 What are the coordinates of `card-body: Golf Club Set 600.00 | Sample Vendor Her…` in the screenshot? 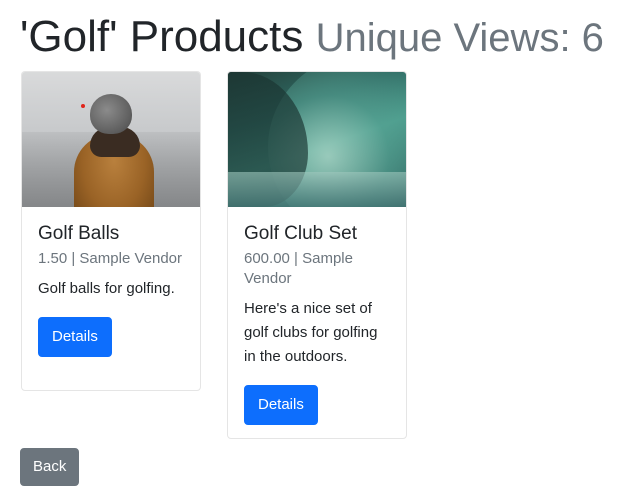 It's located at (317, 316).